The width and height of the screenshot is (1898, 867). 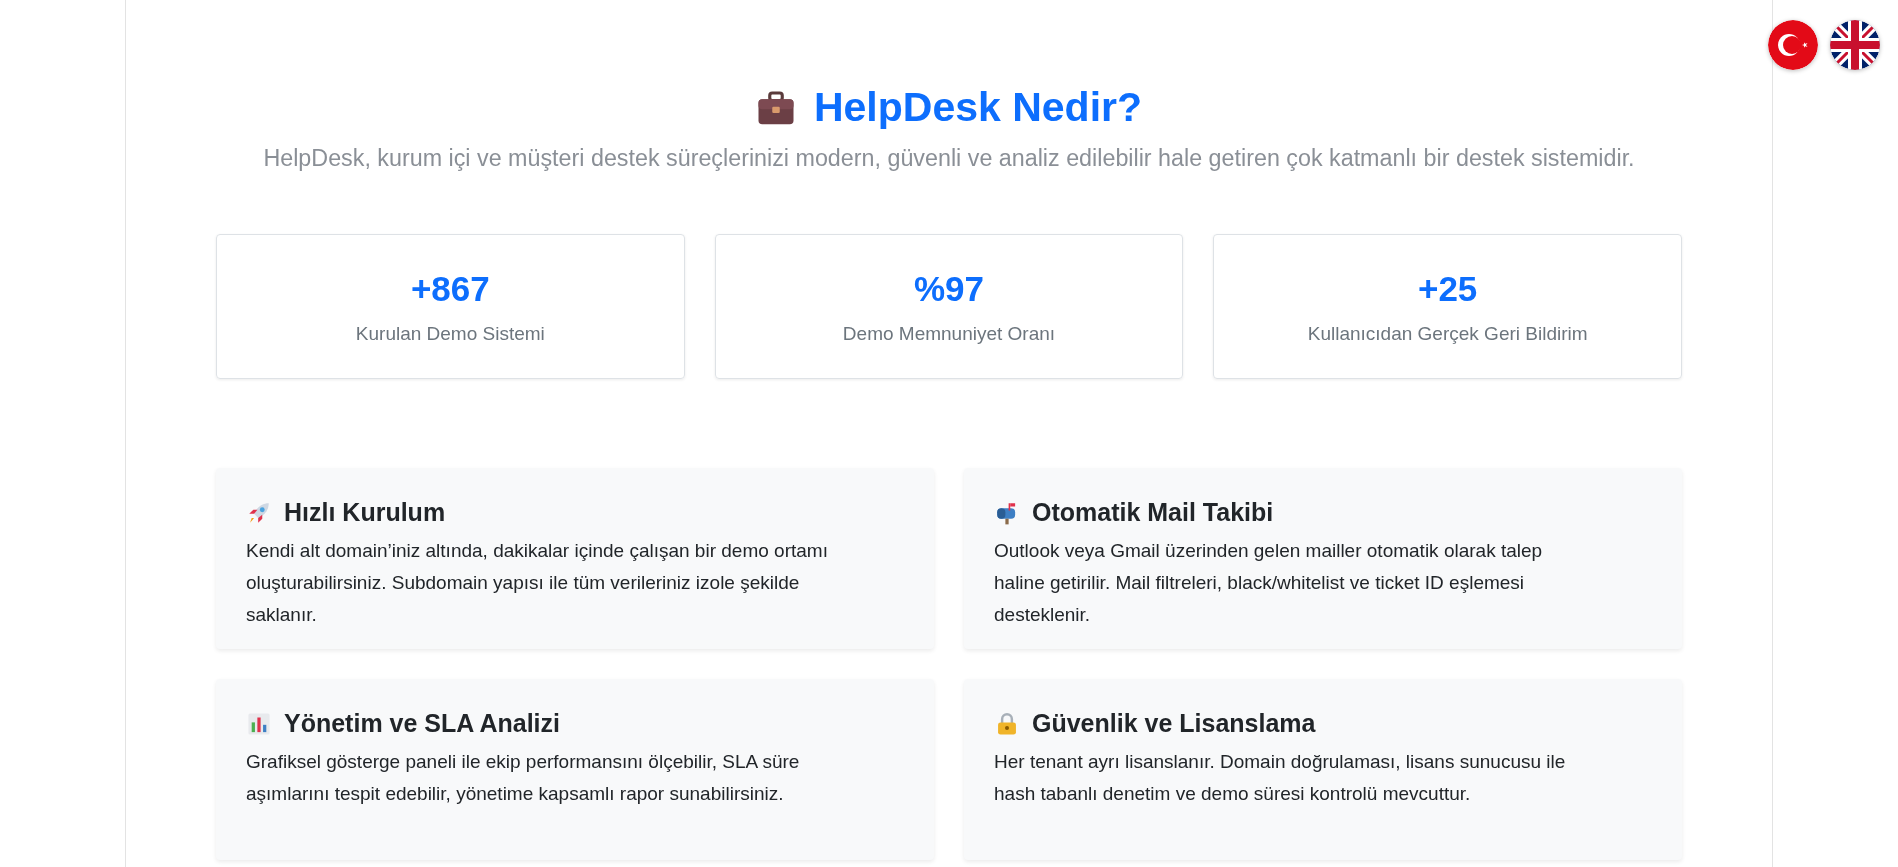 What do you see at coordinates (949, 158) in the screenshot?
I see `page-subtitle: HelpDesk, kurum içi ve müşteri destek süreçlerinizi modern, güvenli ve analiz edilebilir hale getiren çok katmanlı bir destek sistemidir.` at bounding box center [949, 158].